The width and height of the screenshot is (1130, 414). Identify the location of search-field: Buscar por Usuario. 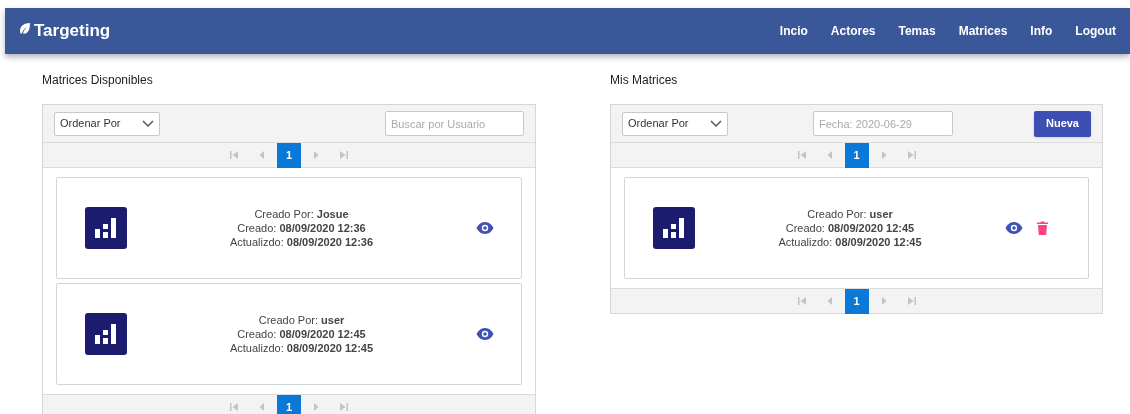
(454, 123).